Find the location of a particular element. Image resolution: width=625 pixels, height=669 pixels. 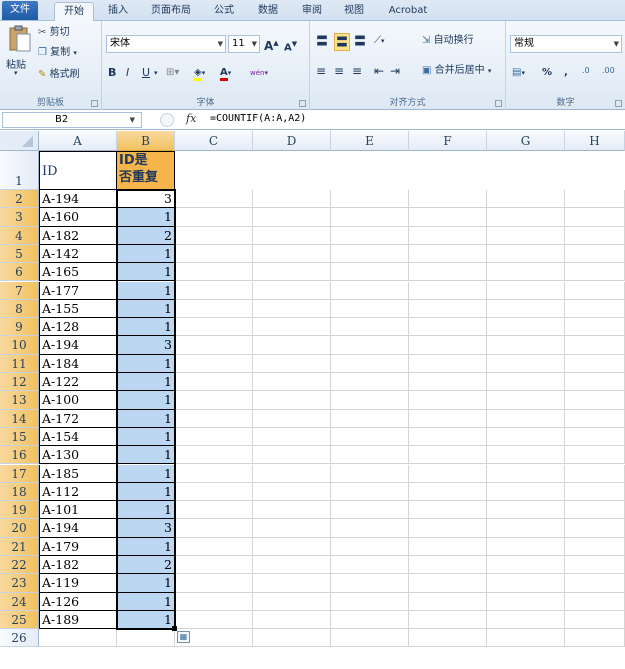

cell-id: A-119 is located at coordinates (78, 583).